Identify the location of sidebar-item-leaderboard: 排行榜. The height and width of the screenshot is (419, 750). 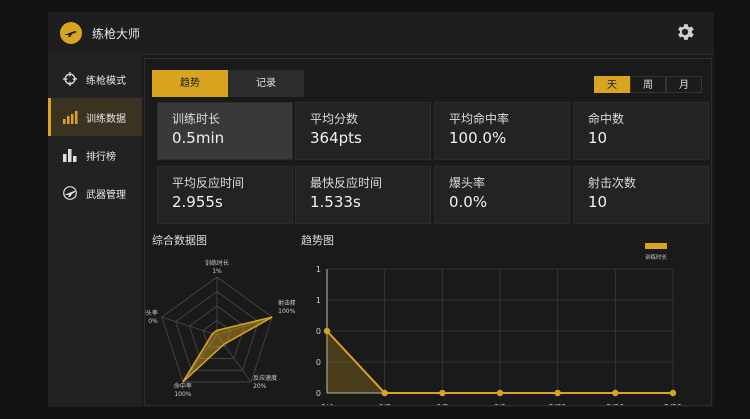
(95, 155).